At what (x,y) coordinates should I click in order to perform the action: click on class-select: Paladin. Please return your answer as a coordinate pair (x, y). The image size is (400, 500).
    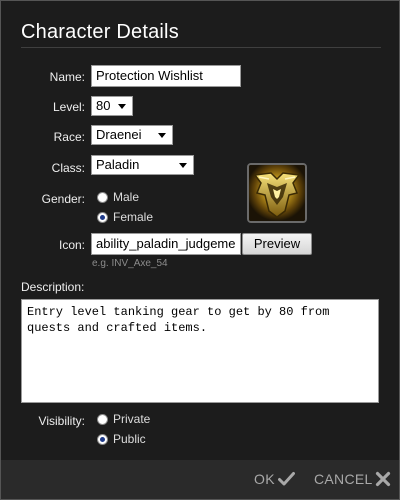
    Looking at the image, I should click on (142, 165).